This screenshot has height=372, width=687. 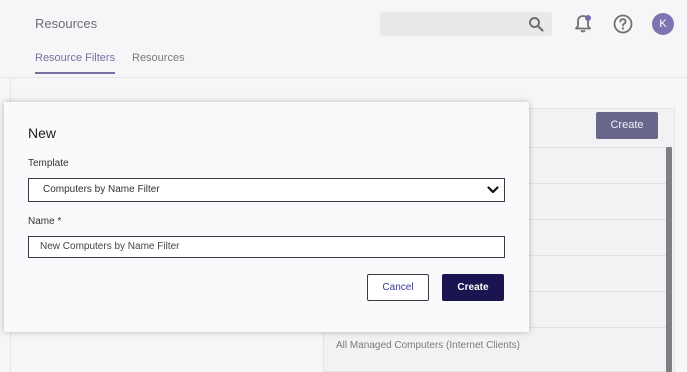 What do you see at coordinates (473, 287) in the screenshot?
I see `create-button: Create` at bounding box center [473, 287].